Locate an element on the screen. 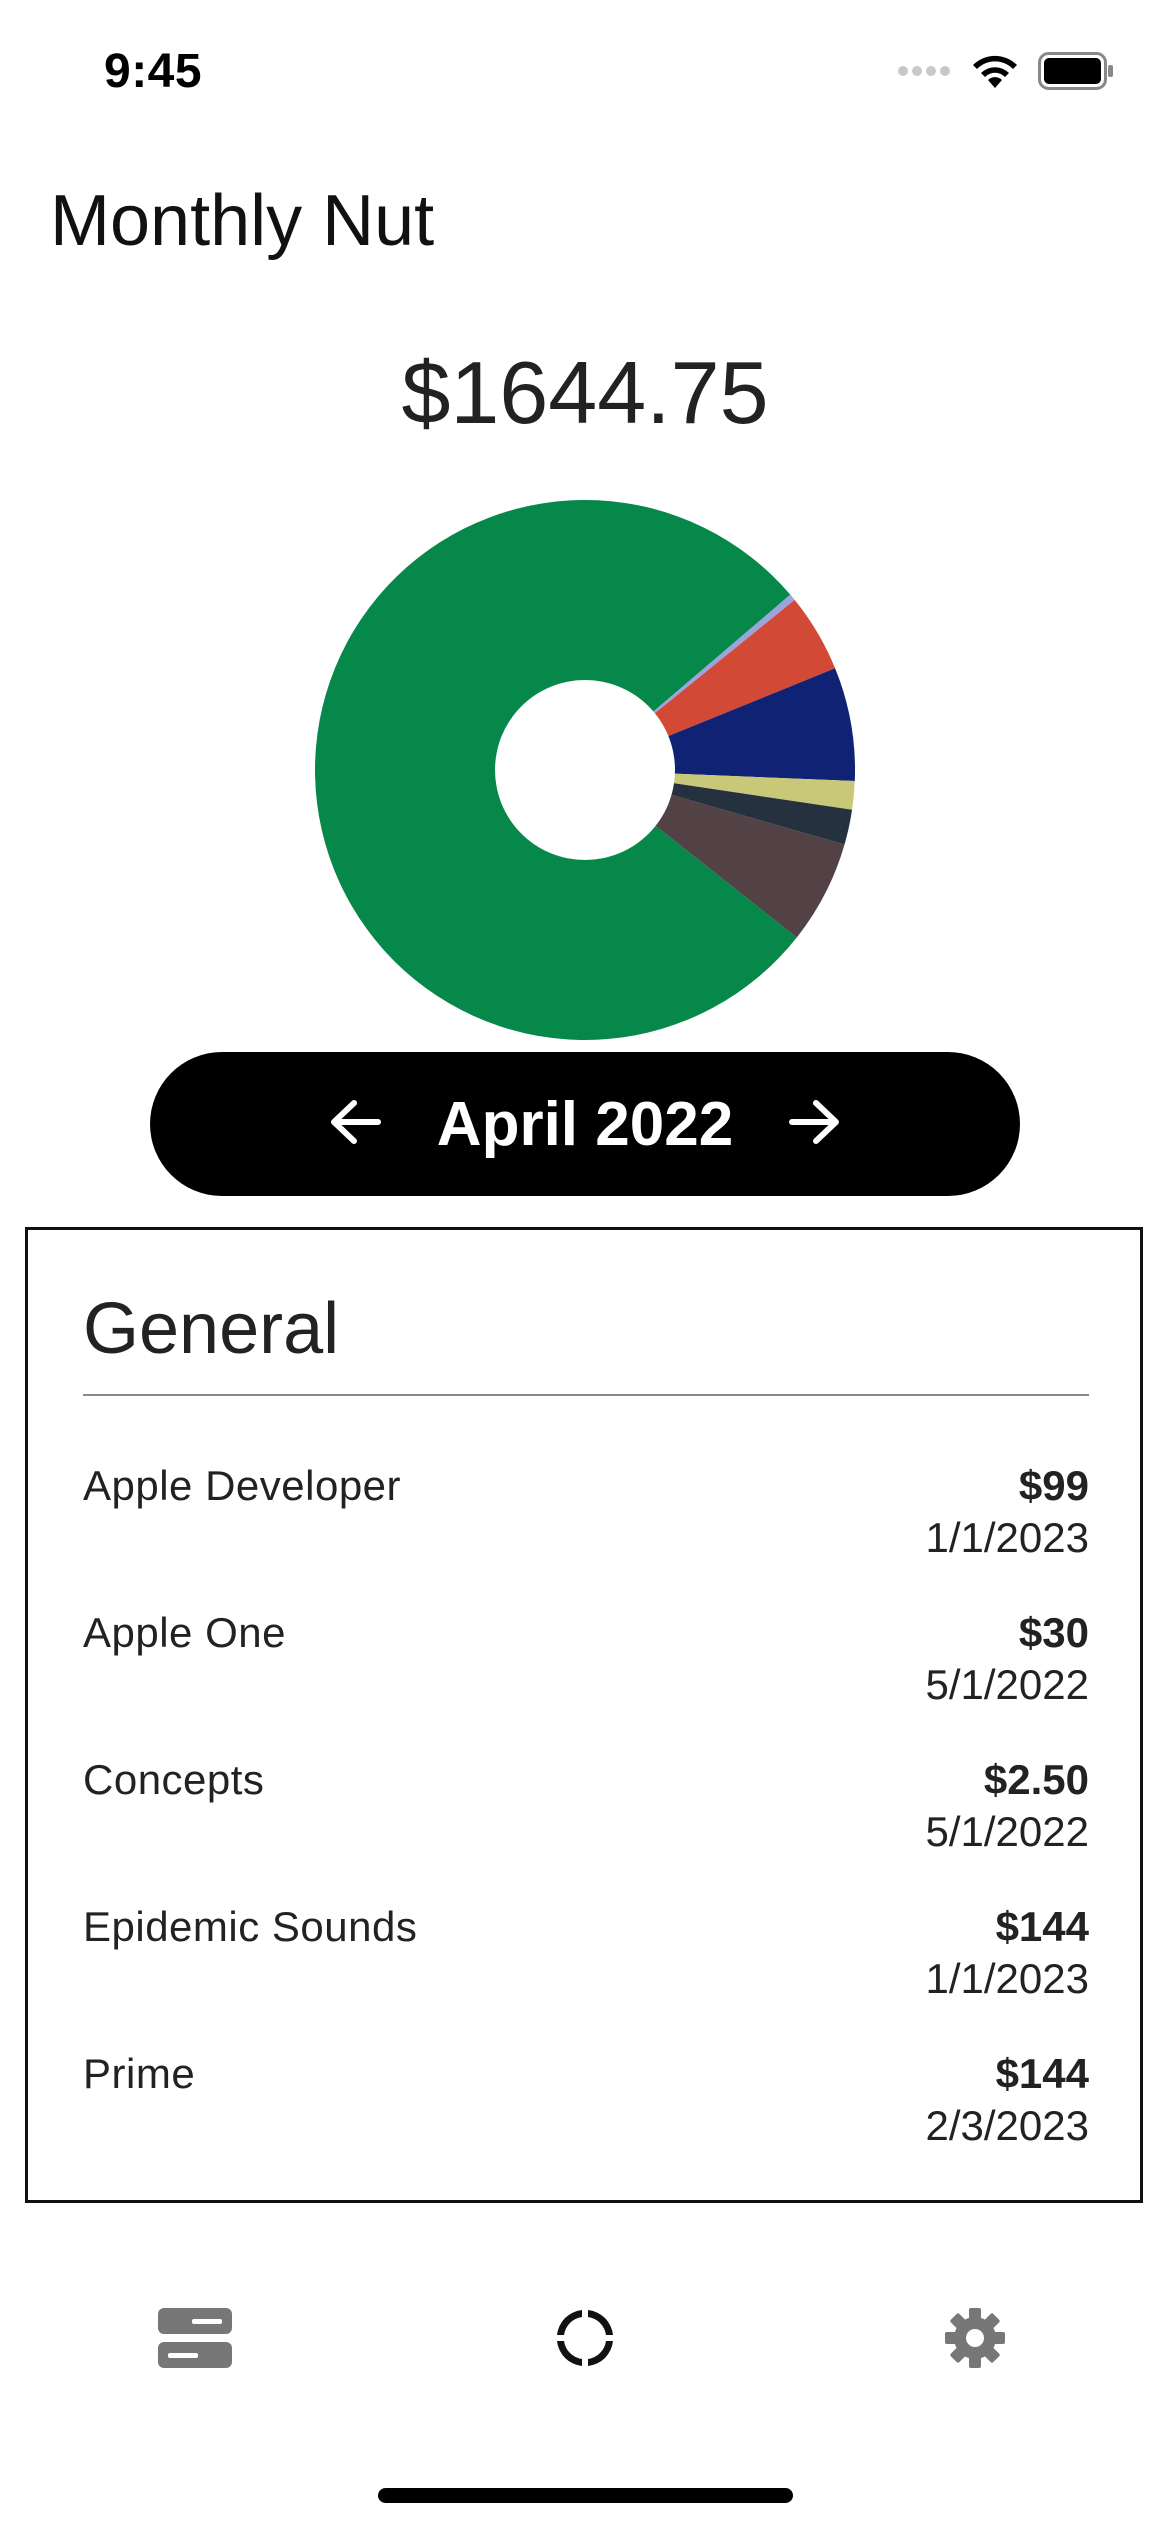 This screenshot has width=1170, height=2532. subscription-price: $30 is located at coordinates (1053, 1632).